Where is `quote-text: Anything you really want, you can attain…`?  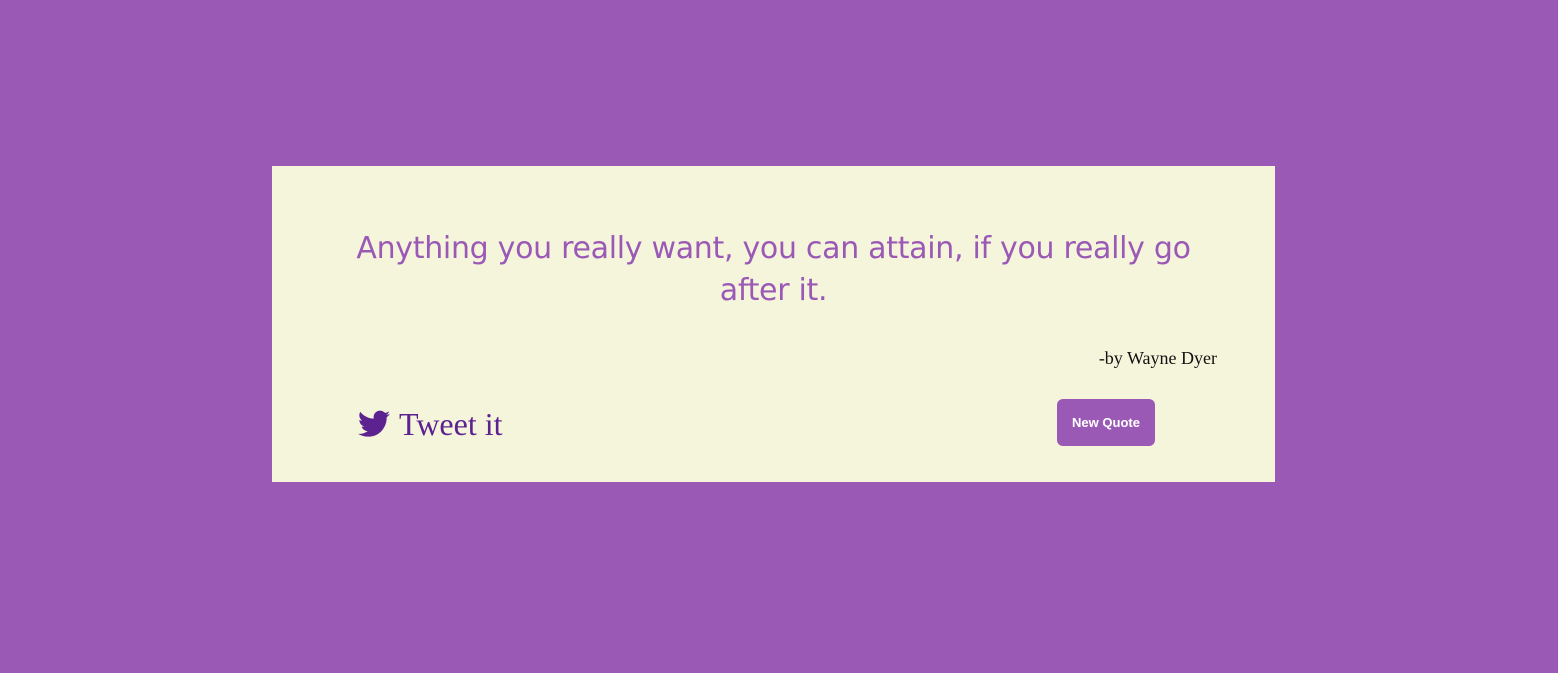 quote-text: Anything you really want, you can attain… is located at coordinates (773, 269).